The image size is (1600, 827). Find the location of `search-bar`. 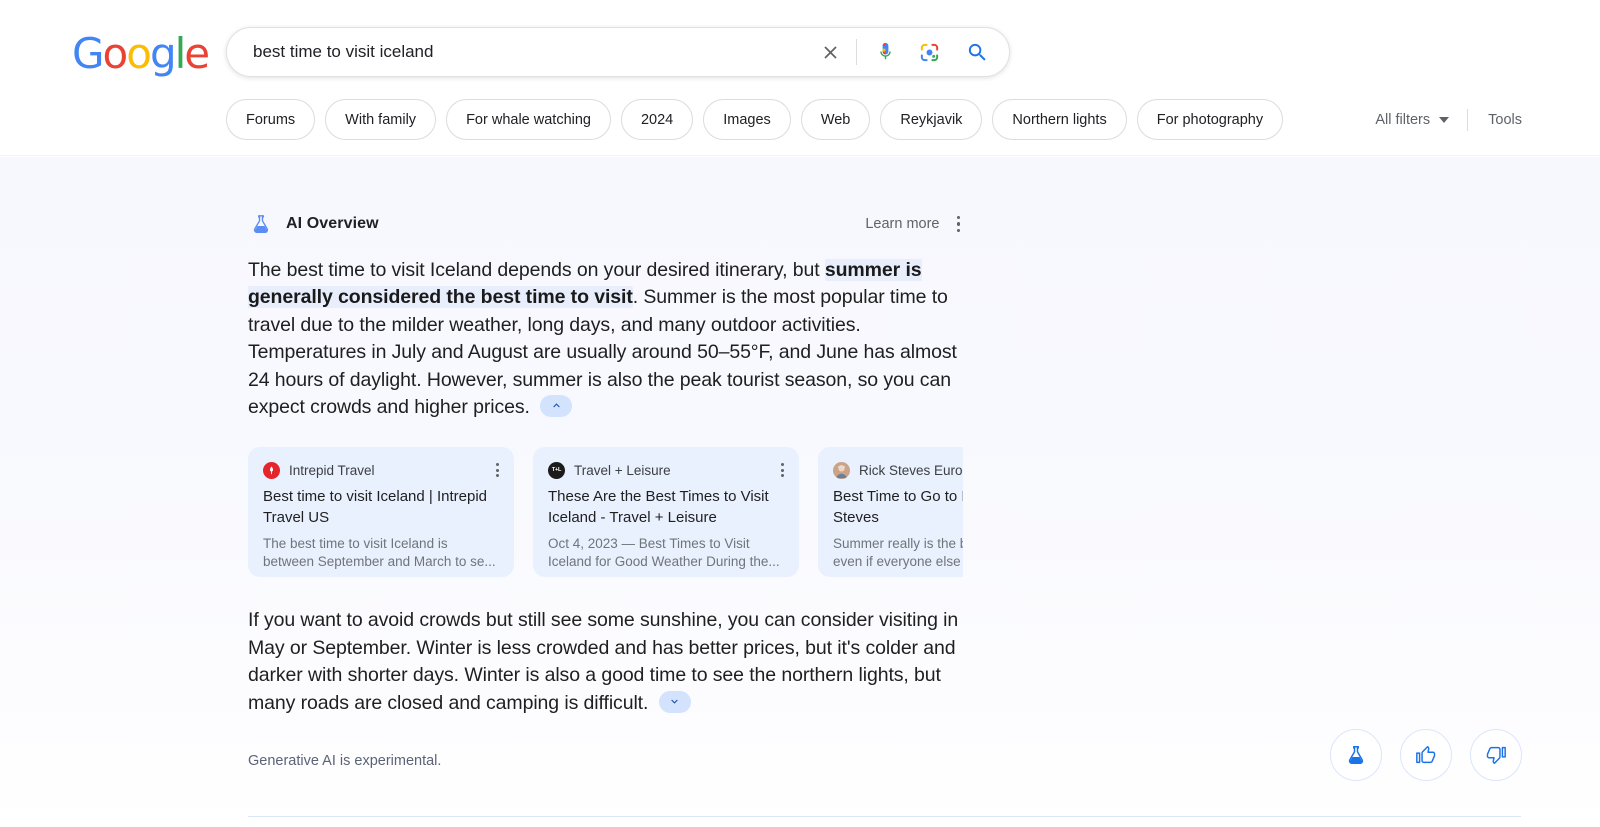

search-bar is located at coordinates (618, 52).